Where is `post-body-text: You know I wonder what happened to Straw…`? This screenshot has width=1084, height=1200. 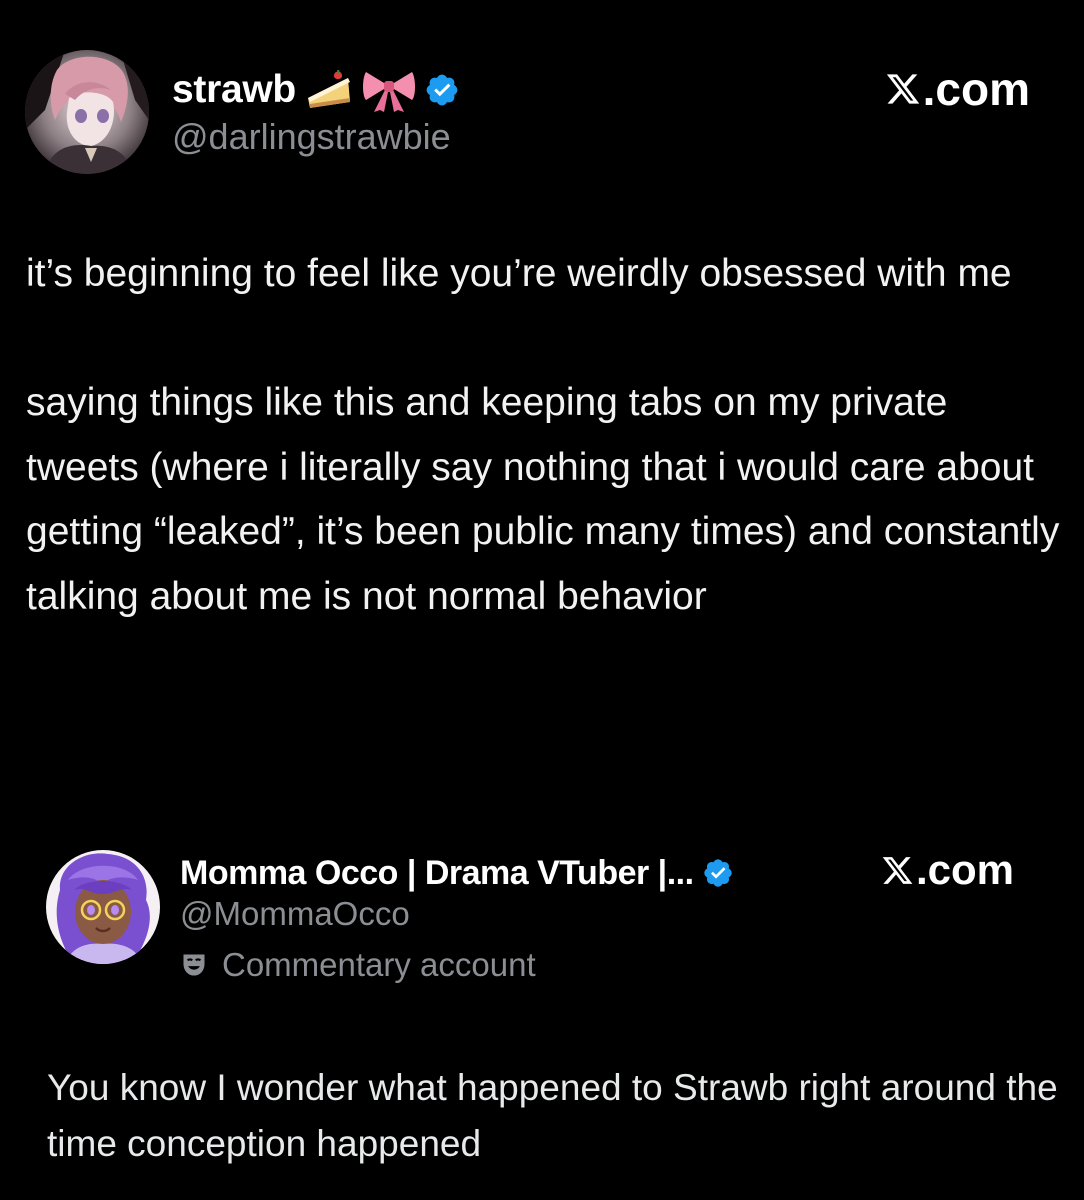 post-body-text: You know I wonder what happened to Straw… is located at coordinates (552, 1115).